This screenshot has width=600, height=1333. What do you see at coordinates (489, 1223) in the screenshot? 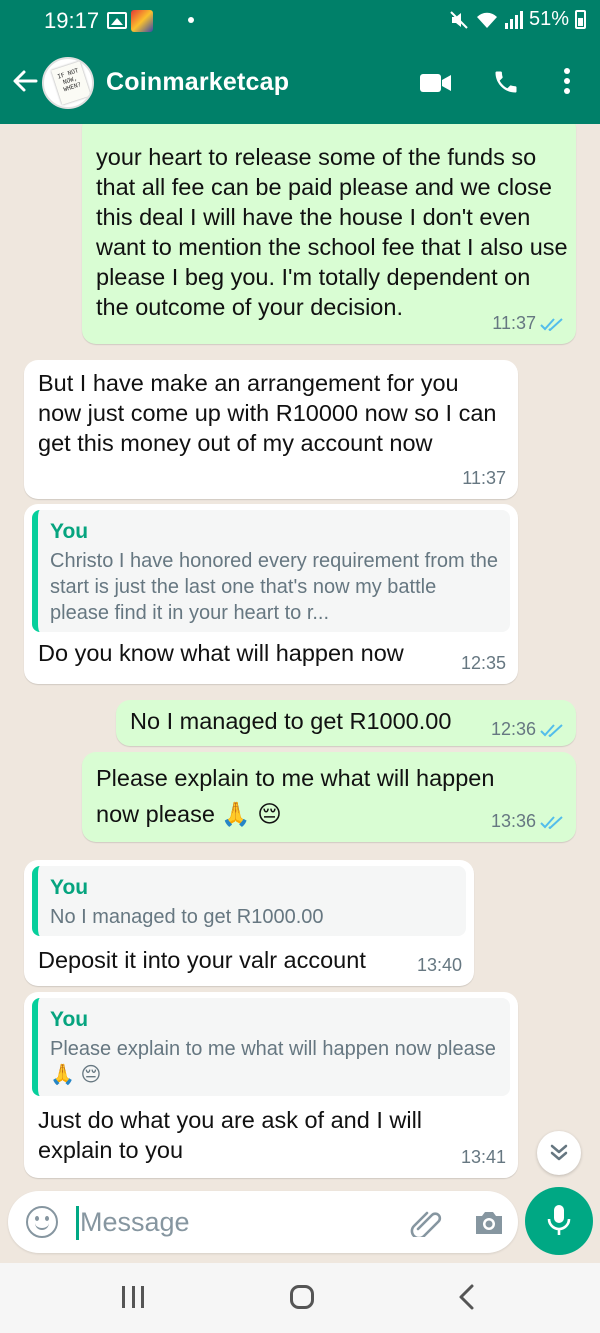
I see `camera-icon` at bounding box center [489, 1223].